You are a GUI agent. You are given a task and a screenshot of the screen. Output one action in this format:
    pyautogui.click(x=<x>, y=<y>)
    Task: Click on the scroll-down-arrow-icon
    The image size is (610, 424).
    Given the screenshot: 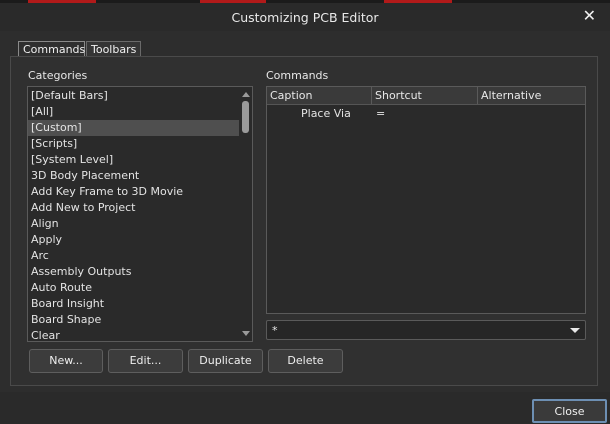 What is the action you would take?
    pyautogui.click(x=246, y=333)
    